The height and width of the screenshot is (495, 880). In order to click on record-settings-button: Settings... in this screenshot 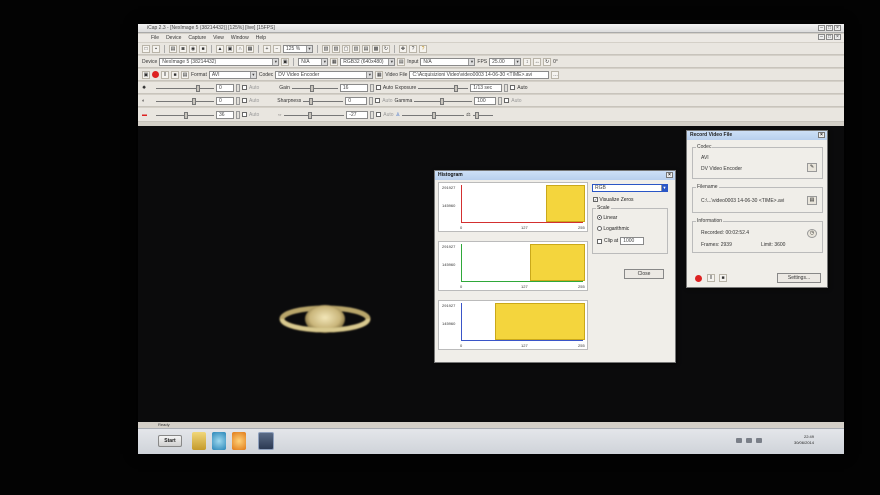, I will do `click(799, 278)`.